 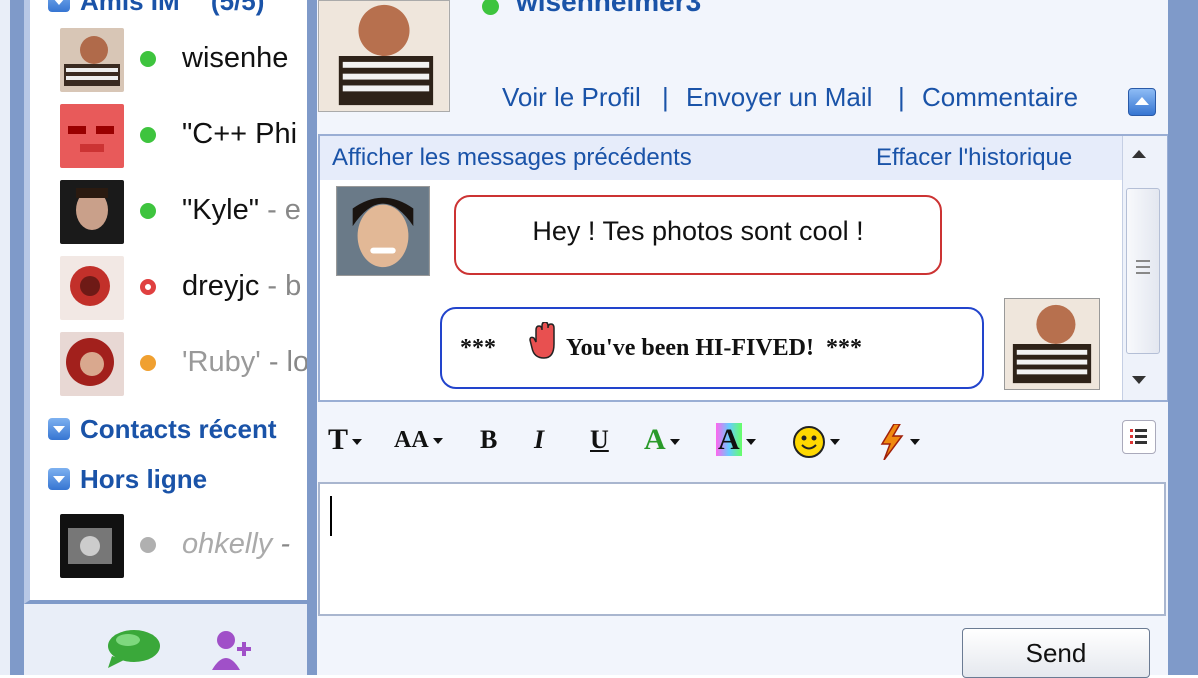 I want to click on my-avatar, so click(x=1052, y=344).